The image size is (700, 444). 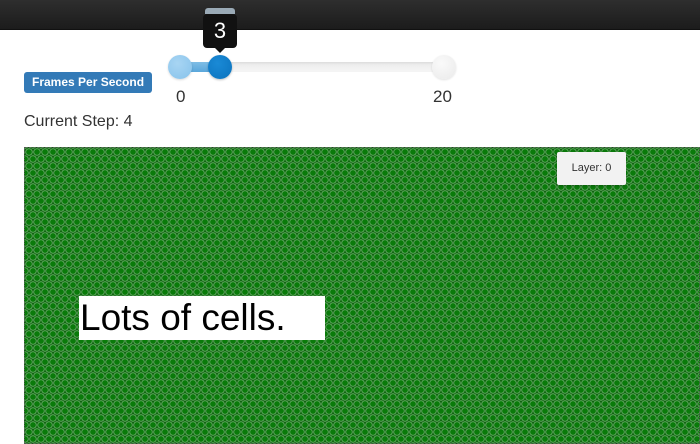 What do you see at coordinates (202, 318) in the screenshot?
I see `grid-caption: Lots of cells.` at bounding box center [202, 318].